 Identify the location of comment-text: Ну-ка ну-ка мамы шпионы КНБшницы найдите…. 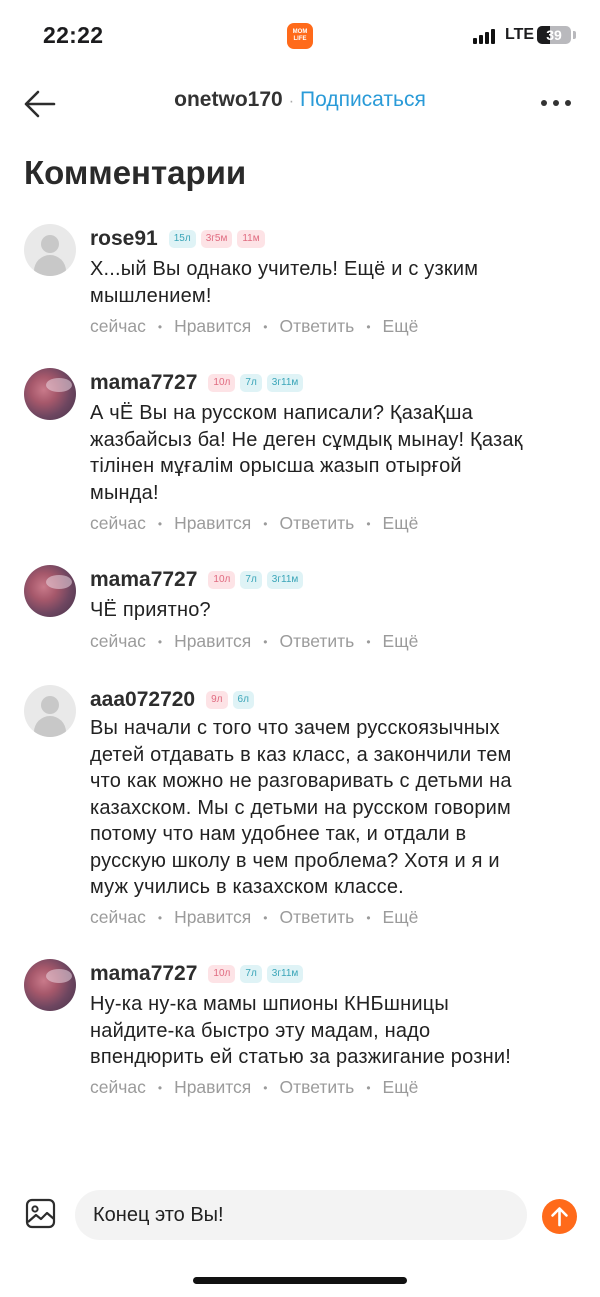
(340, 1031).